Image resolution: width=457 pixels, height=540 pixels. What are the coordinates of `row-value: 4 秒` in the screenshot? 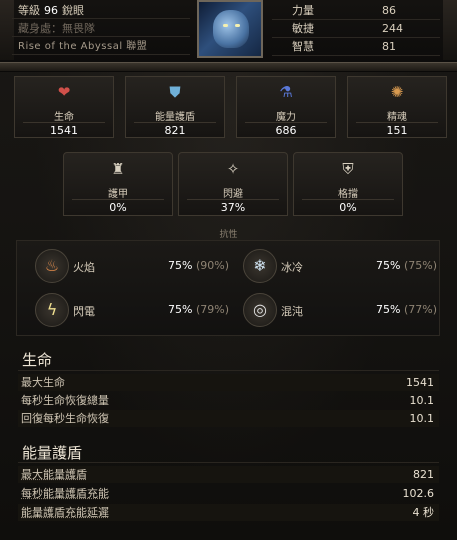 It's located at (423, 512).